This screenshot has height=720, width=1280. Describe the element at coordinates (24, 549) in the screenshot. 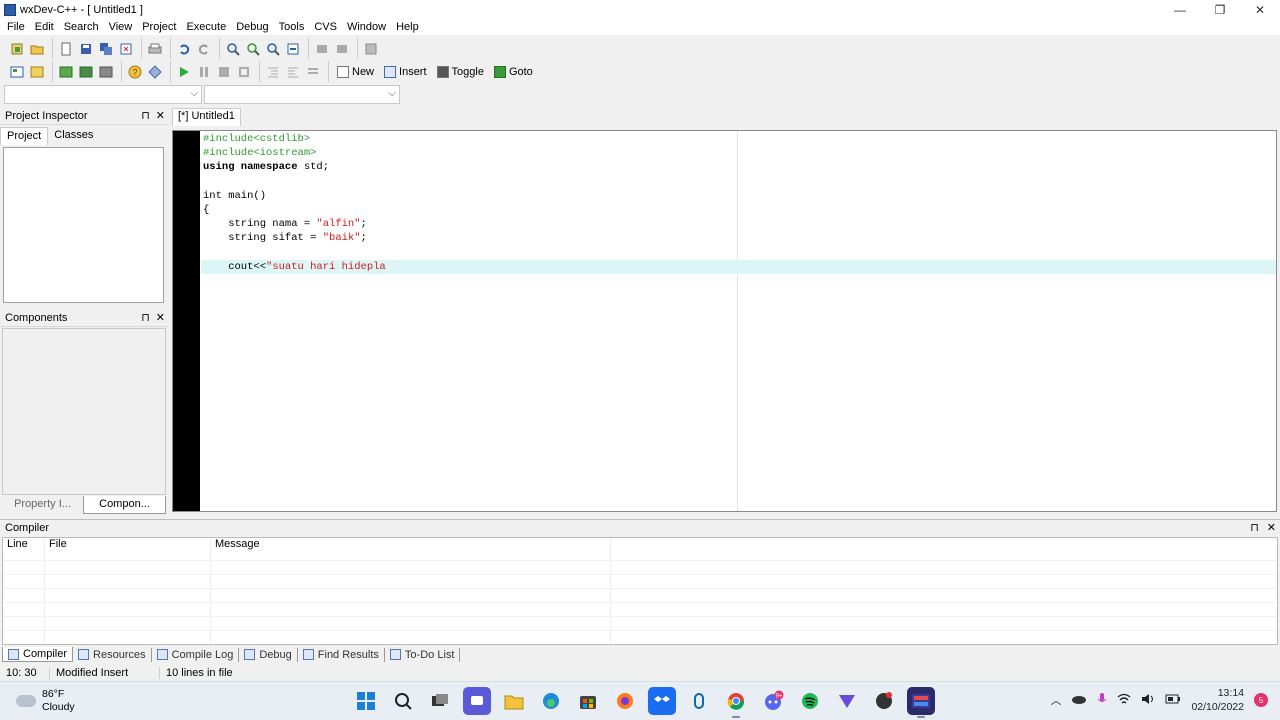

I see `column-line: Line` at that location.